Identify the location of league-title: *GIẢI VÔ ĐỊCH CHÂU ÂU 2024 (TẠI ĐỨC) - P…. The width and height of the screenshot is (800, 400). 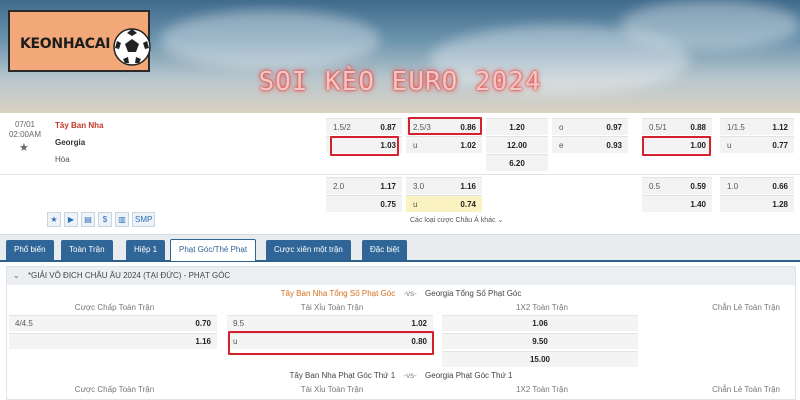
(129, 275).